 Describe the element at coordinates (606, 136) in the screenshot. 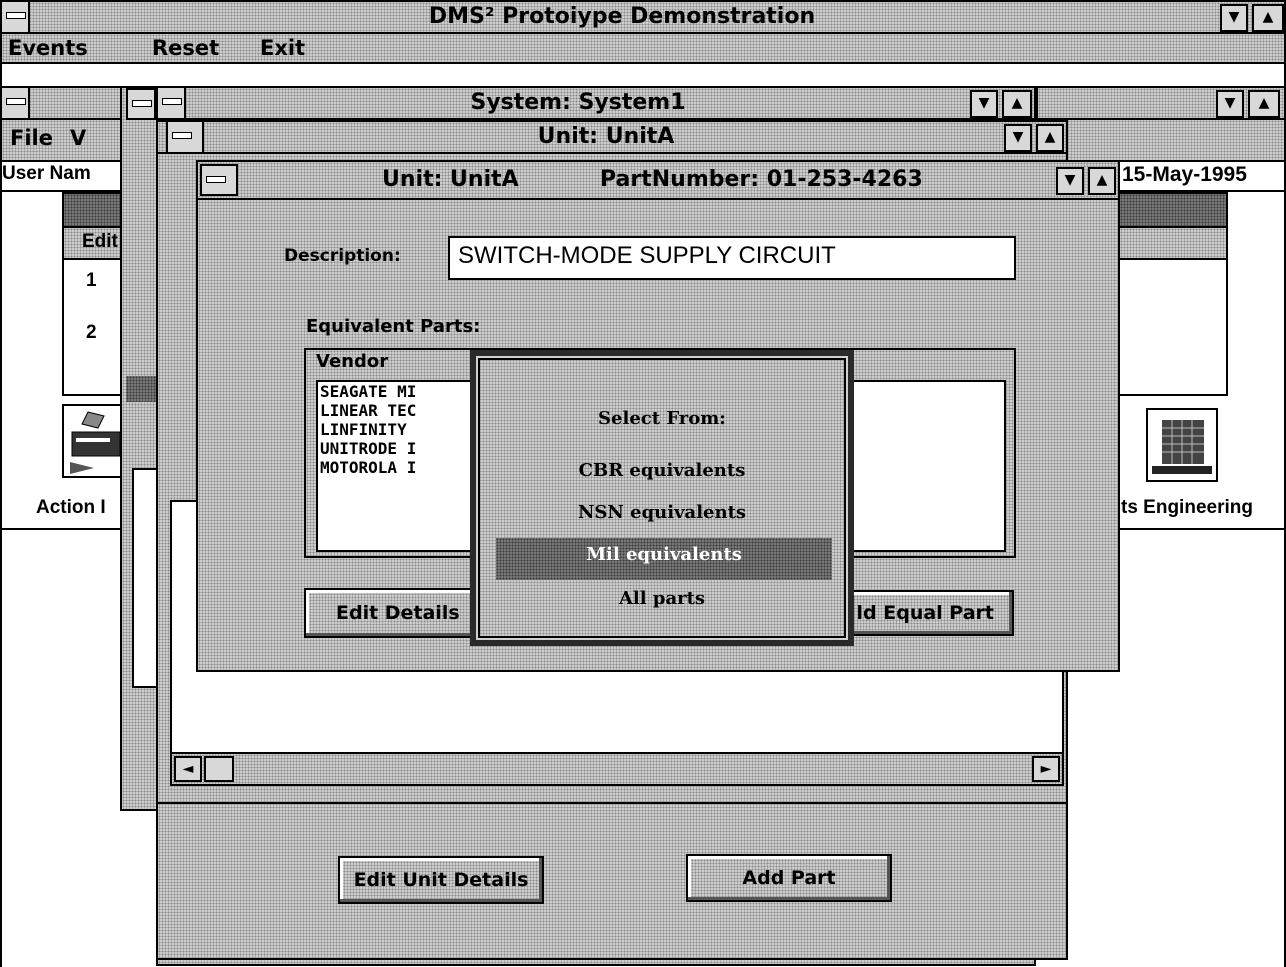

I see `unit-title: Unit: UnitA` at that location.